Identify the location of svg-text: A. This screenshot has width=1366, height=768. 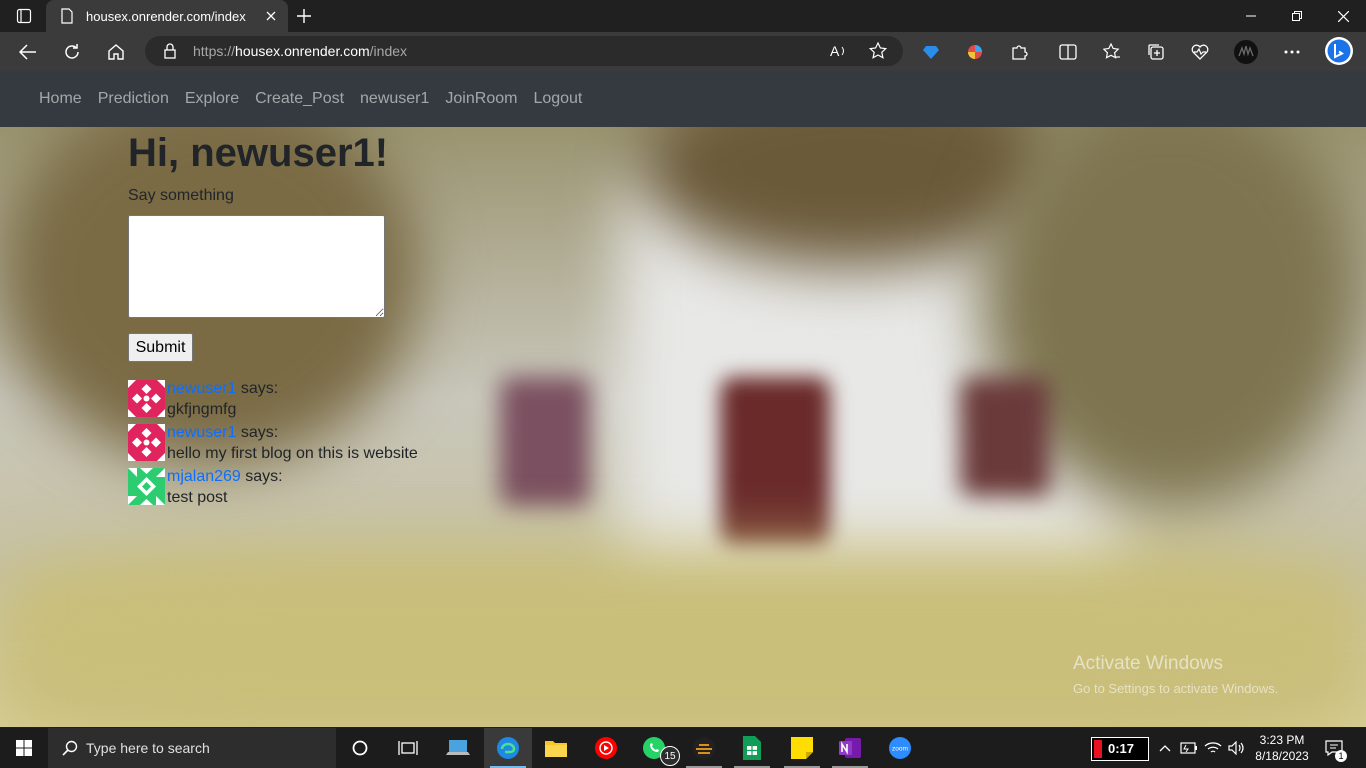
(835, 51).